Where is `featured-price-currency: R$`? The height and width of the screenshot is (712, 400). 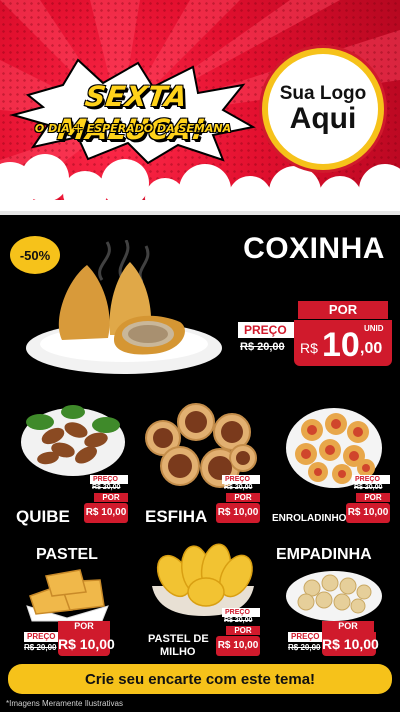
featured-price-currency: R$ is located at coordinates (309, 348).